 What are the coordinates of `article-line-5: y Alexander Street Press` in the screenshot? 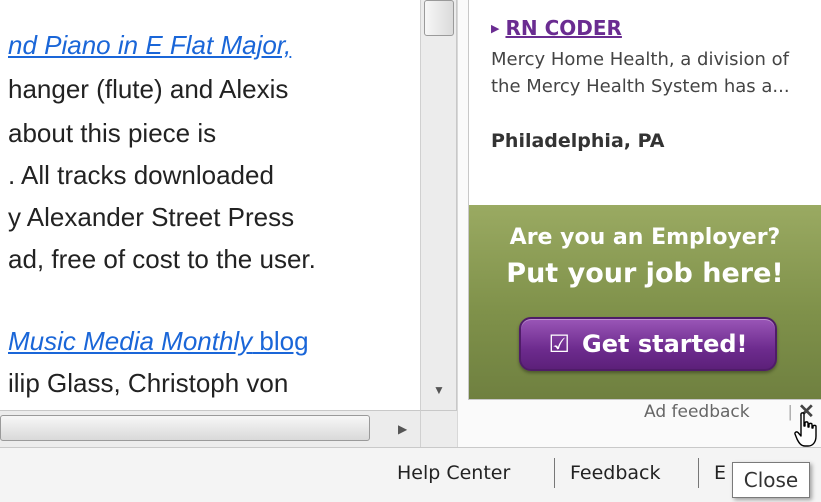 It's located at (151, 217).